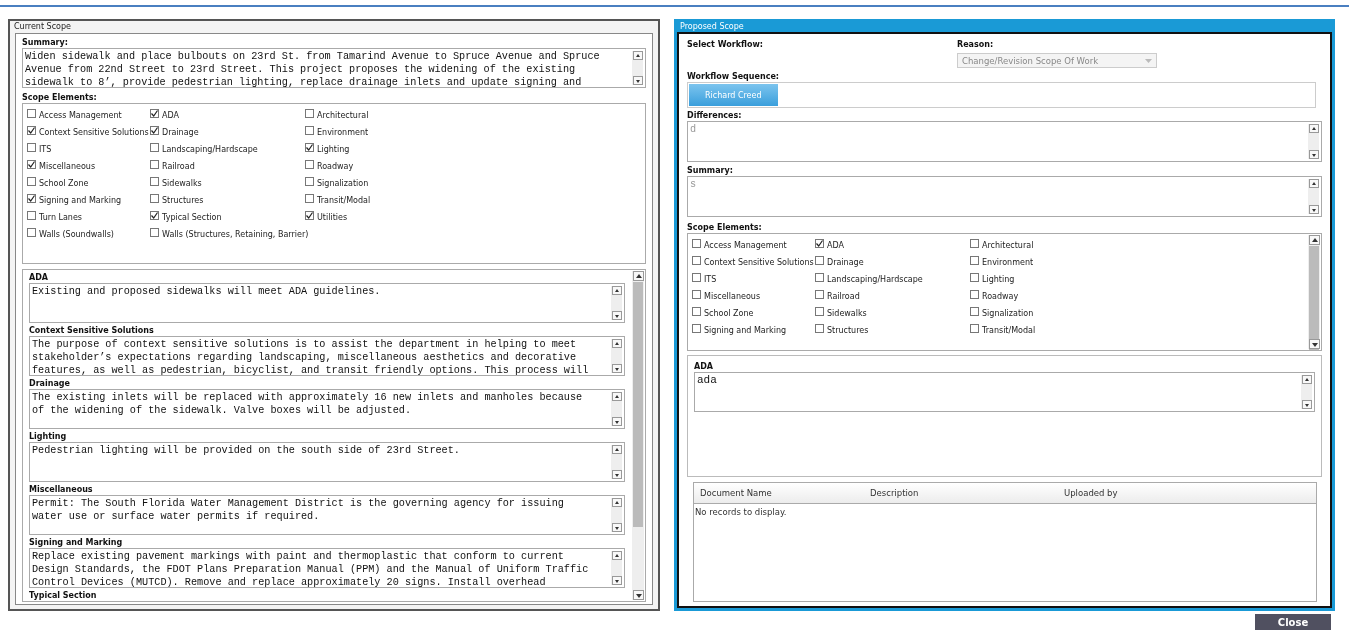  Describe the element at coordinates (49, 383) in the screenshot. I see `section-label: Drainage` at that location.